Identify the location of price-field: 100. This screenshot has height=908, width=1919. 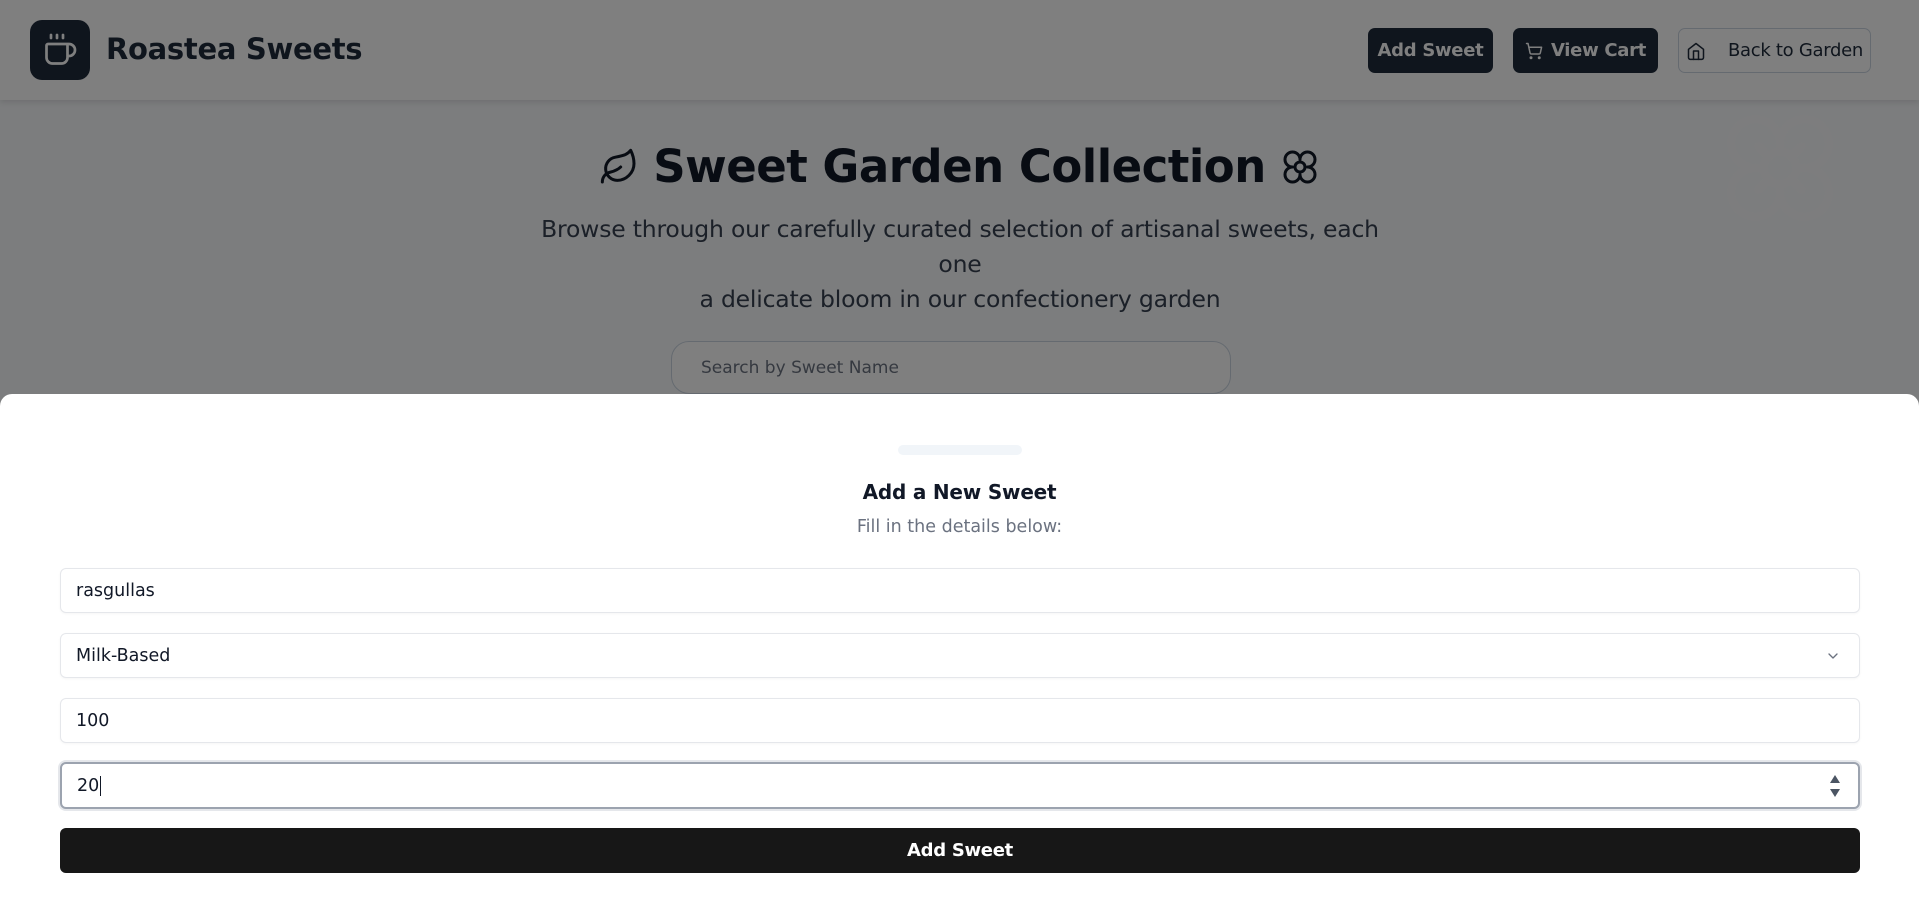
(960, 720).